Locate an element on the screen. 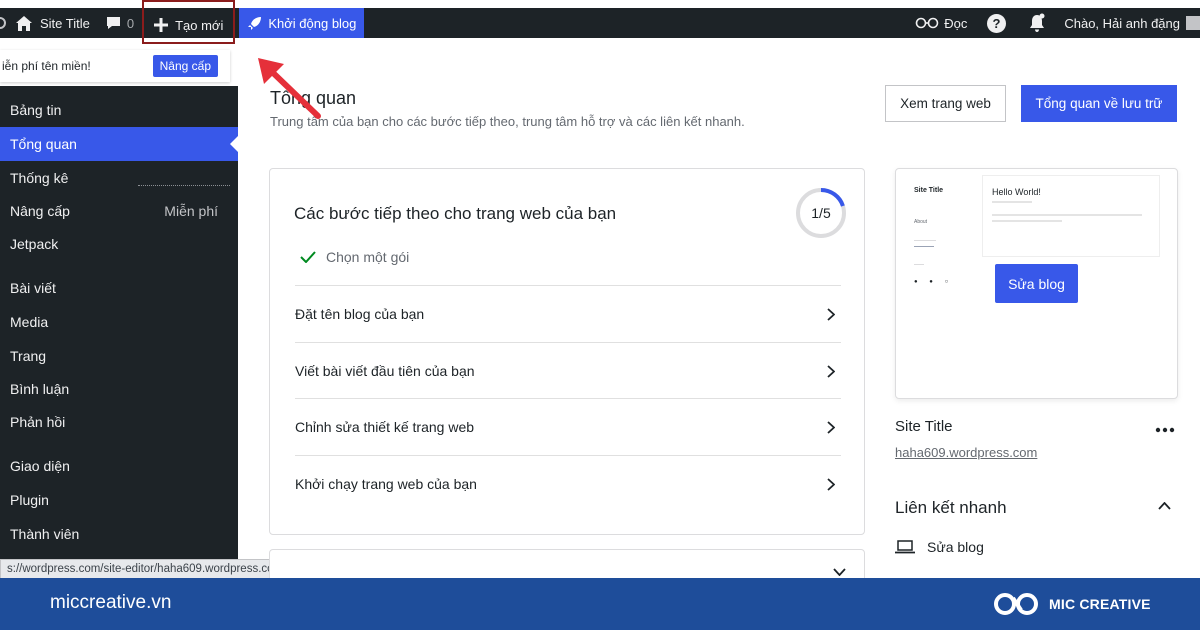 This screenshot has height=630, width=1200. sidebar-item-stats: Thống kê is located at coordinates (119, 178).